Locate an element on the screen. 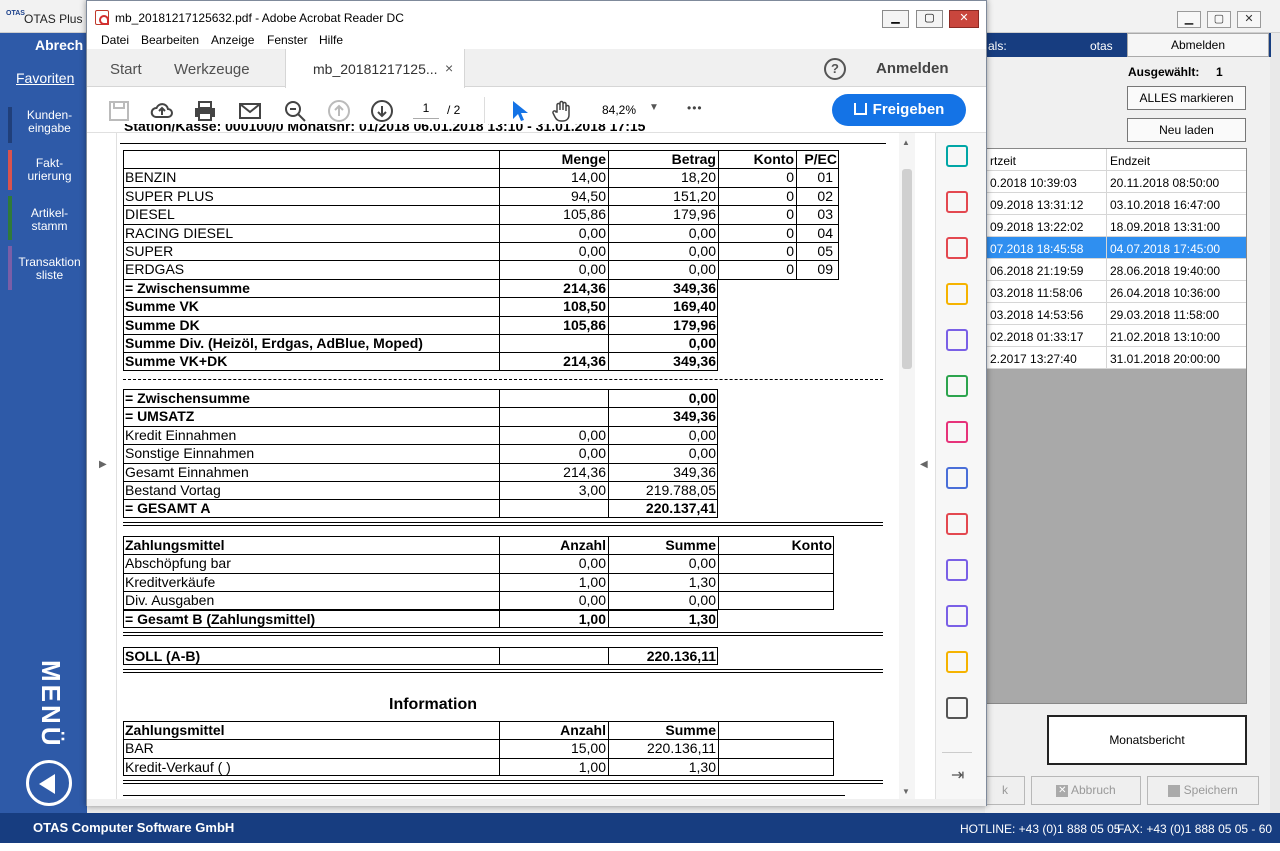 The width and height of the screenshot is (1280, 851). page-up-icon is located at coordinates (339, 111).